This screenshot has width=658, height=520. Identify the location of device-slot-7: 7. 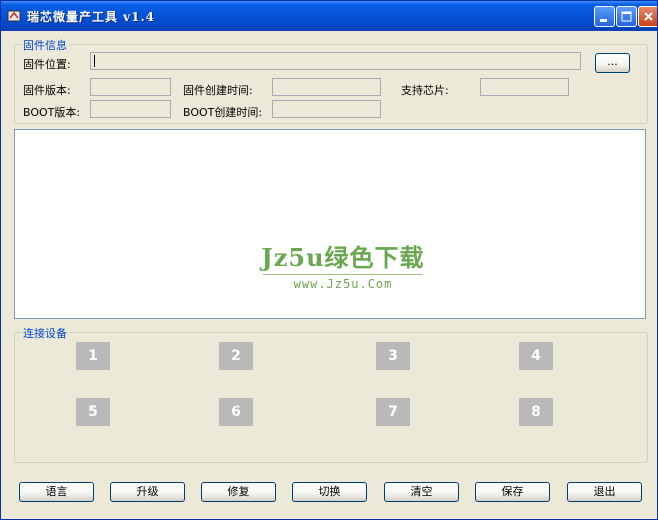
(393, 412).